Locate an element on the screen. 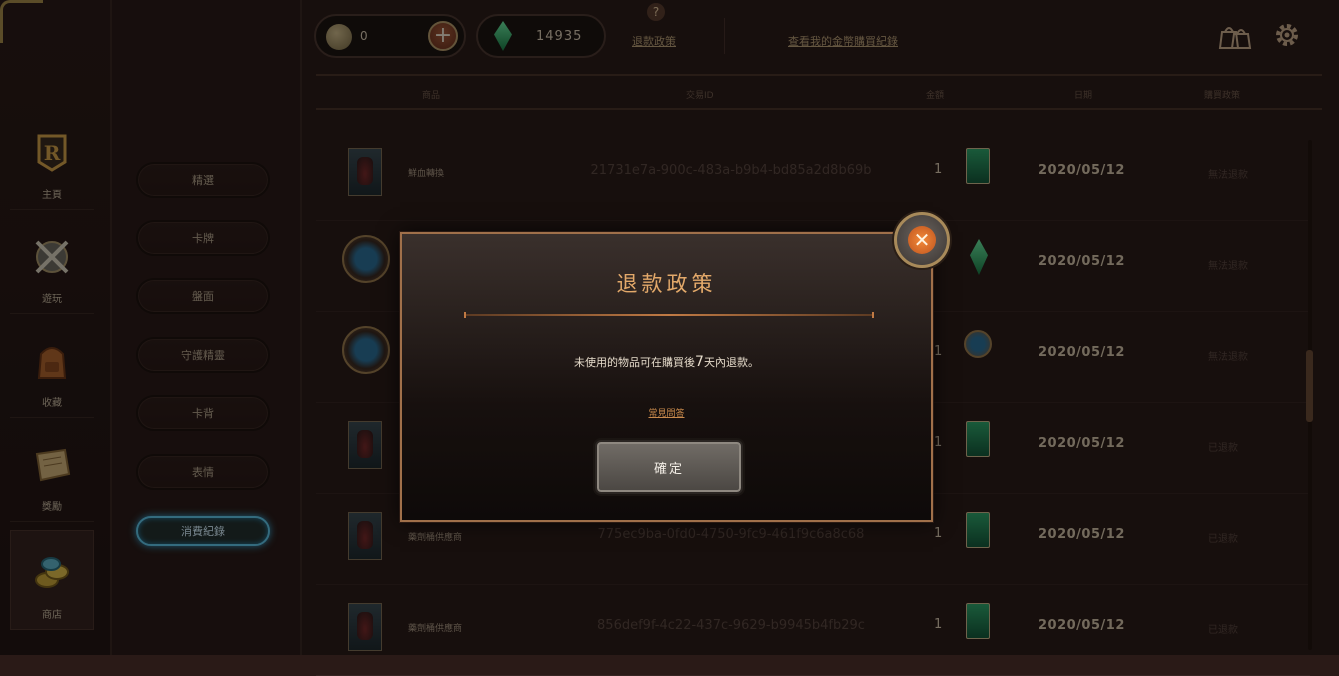  close-dialog-button: ✕ is located at coordinates (922, 240).